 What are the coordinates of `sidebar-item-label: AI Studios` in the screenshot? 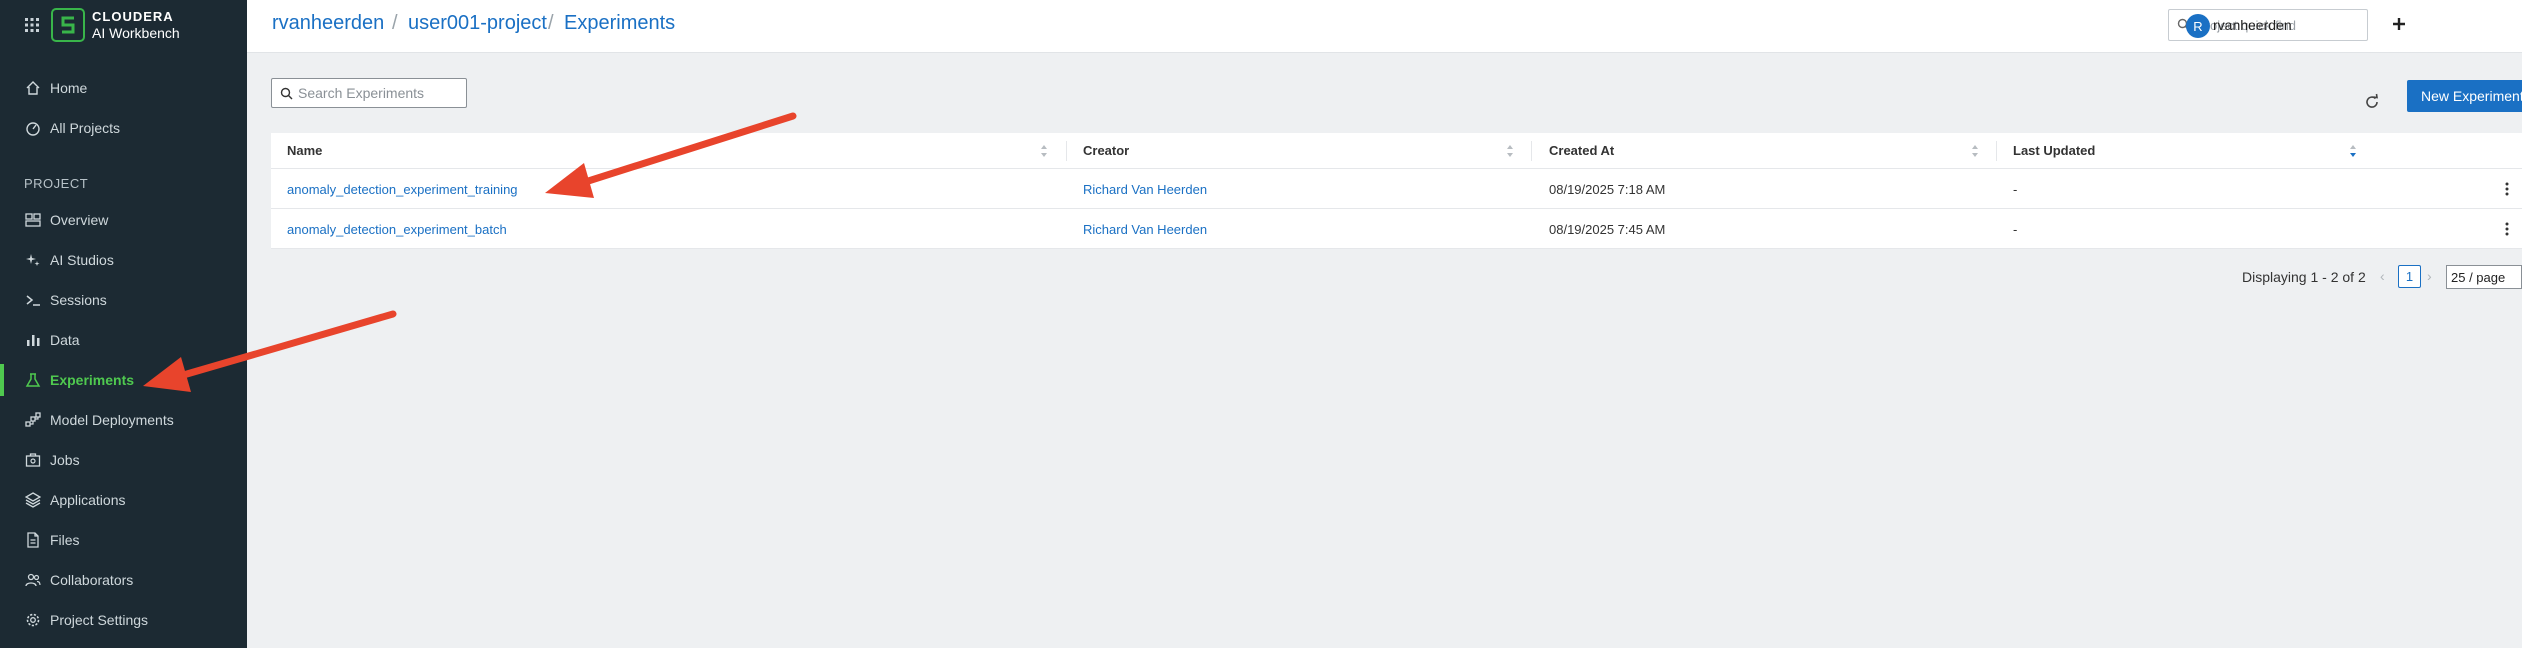 It's located at (82, 260).